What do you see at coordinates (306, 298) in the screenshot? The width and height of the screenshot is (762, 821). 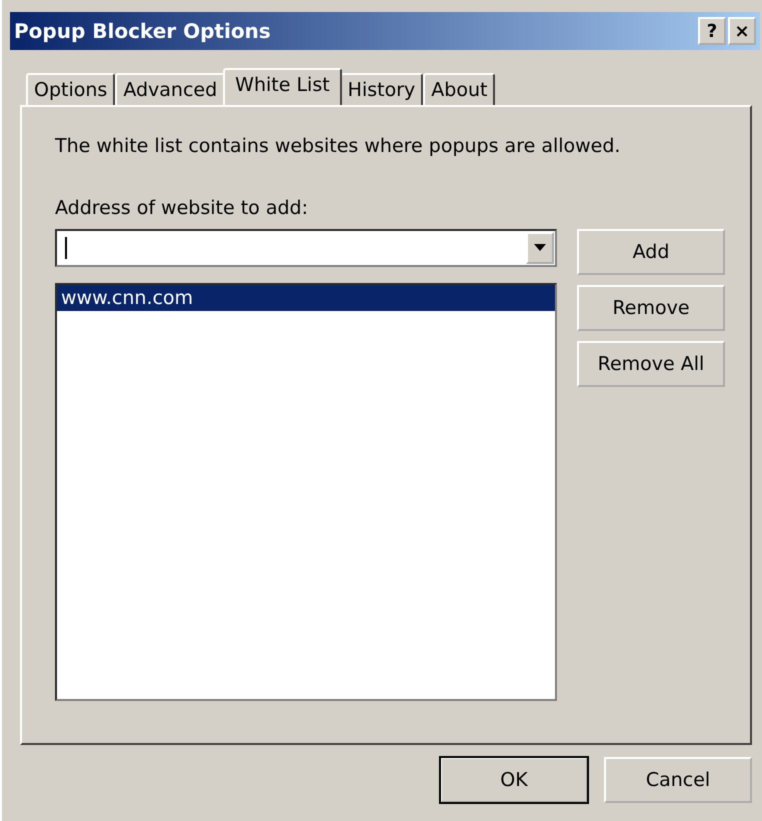 I see `list-item: www.cnn.com` at bounding box center [306, 298].